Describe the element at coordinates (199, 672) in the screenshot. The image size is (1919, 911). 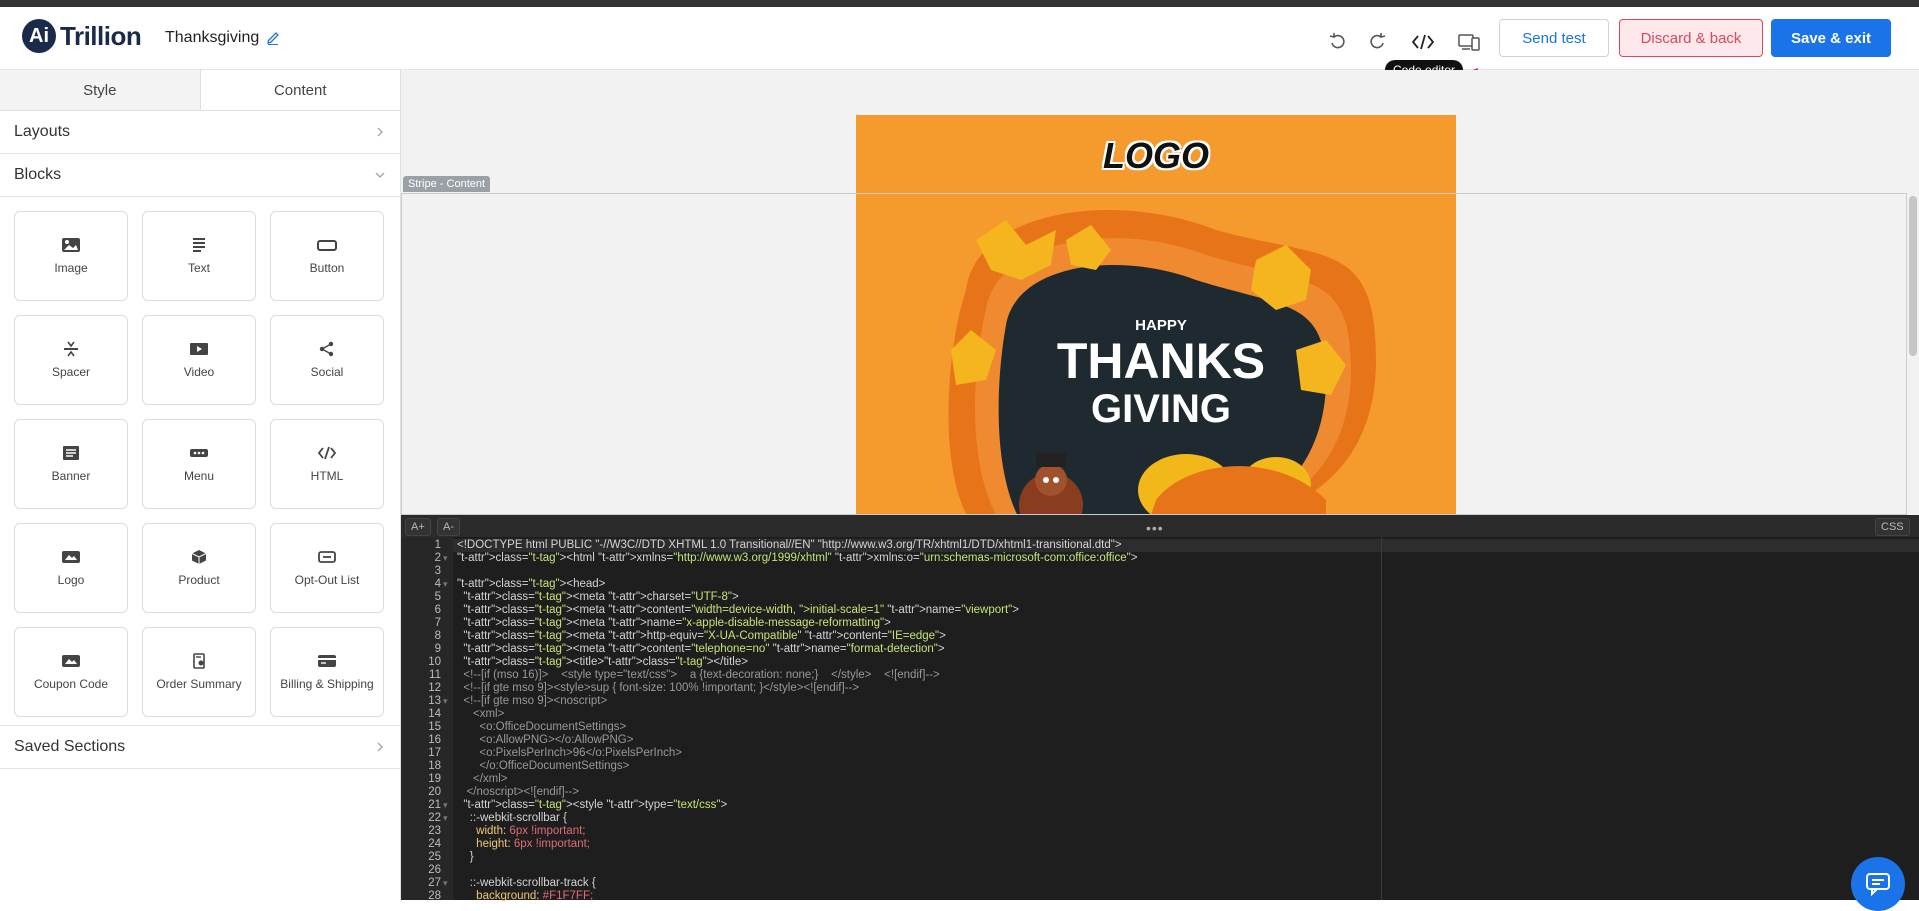
I see `block-order-summary: Order Summary` at that location.